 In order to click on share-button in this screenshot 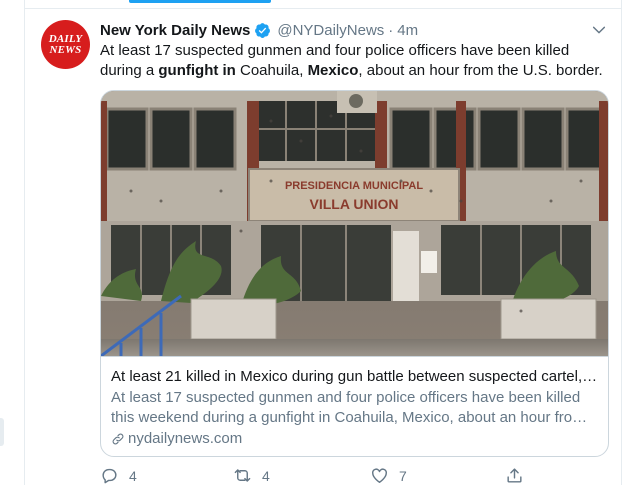, I will do `click(519, 475)`.